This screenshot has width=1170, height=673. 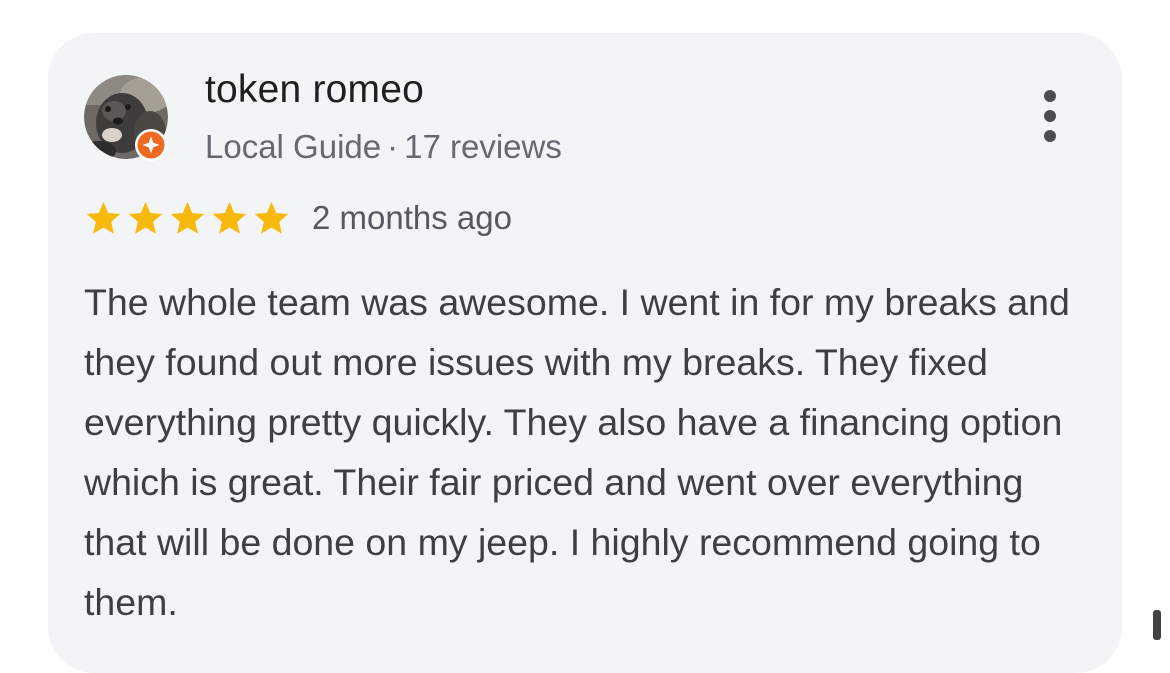 What do you see at coordinates (412, 217) in the screenshot?
I see `review-time: 2 months ago` at bounding box center [412, 217].